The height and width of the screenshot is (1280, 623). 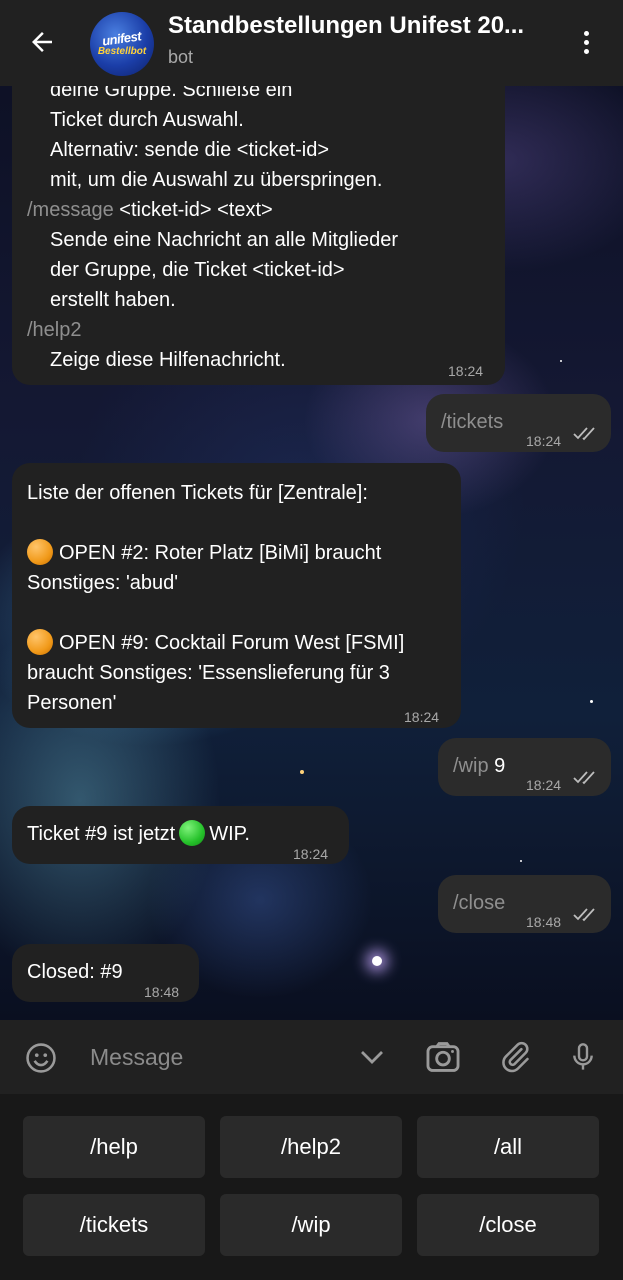 I want to click on command-link-close: /close, so click(x=479, y=903).